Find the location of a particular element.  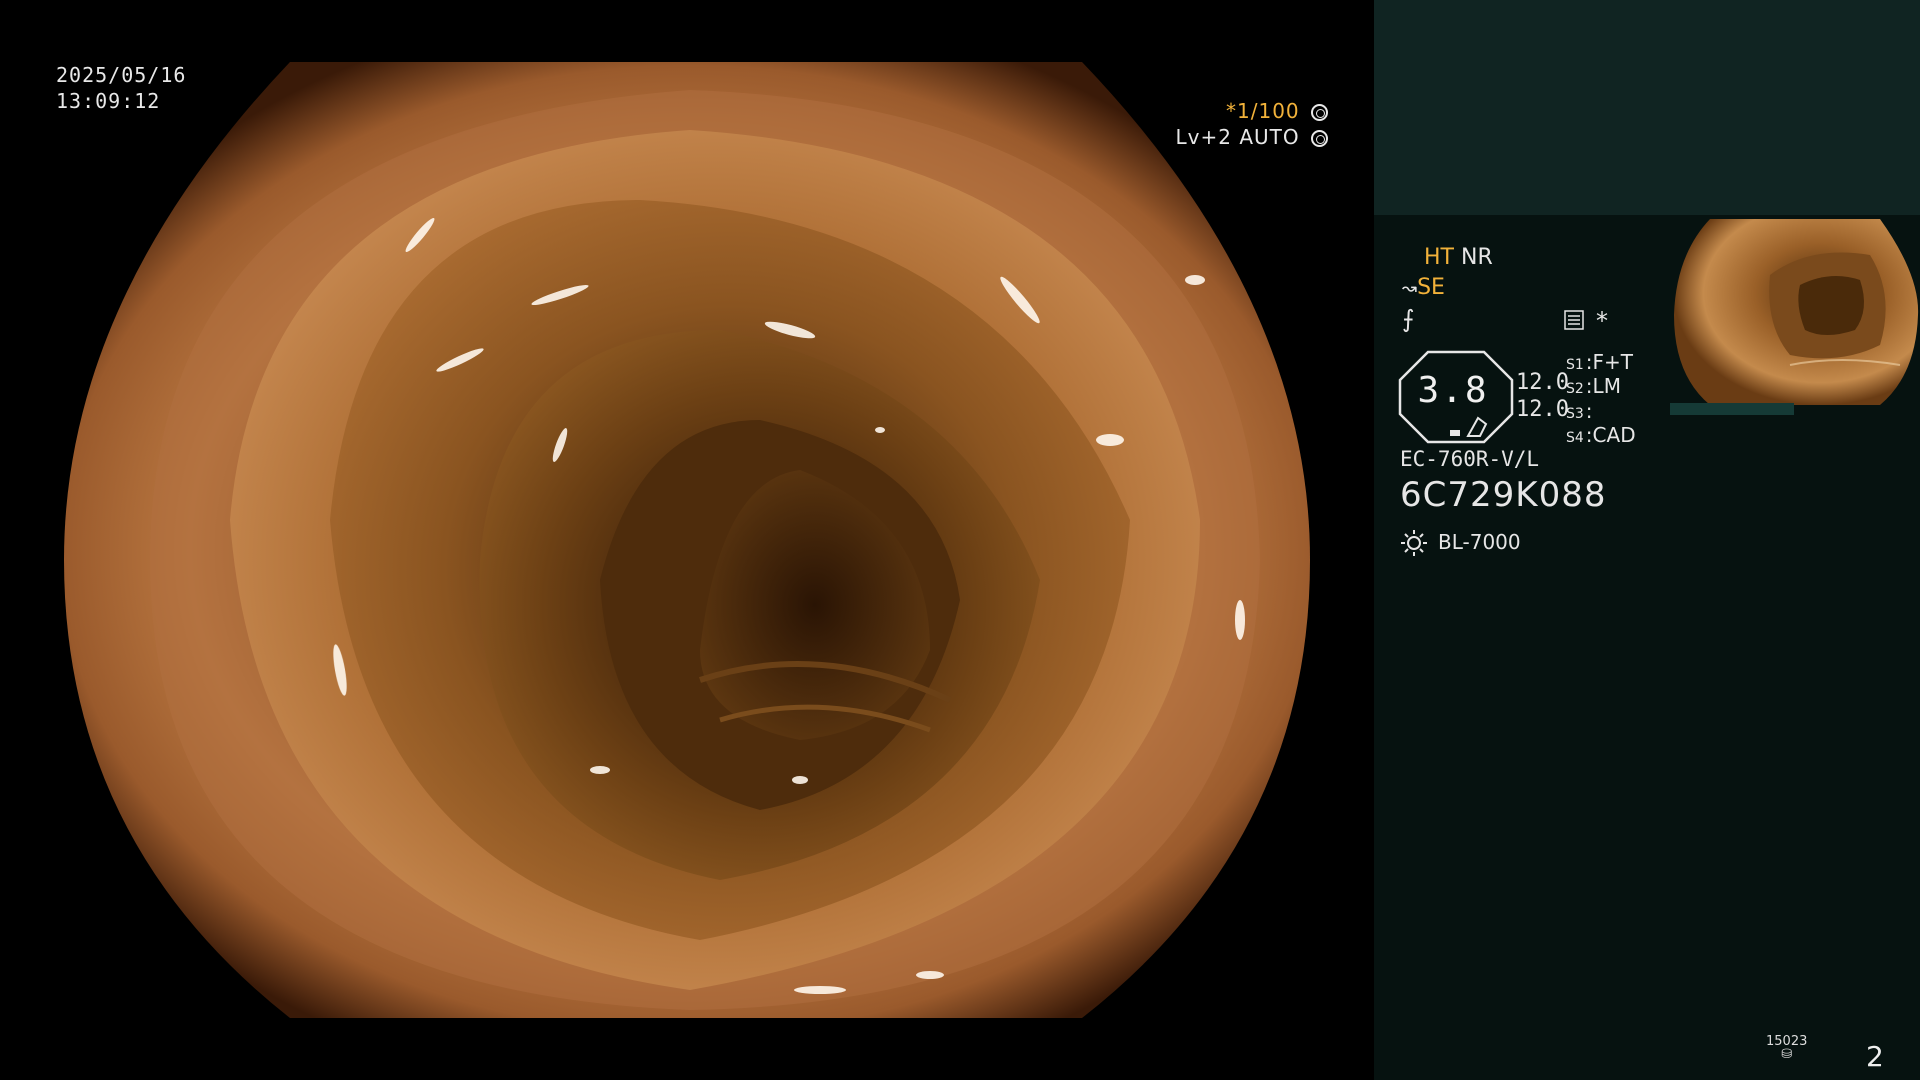

color-mode-icon is located at coordinates (1574, 320).